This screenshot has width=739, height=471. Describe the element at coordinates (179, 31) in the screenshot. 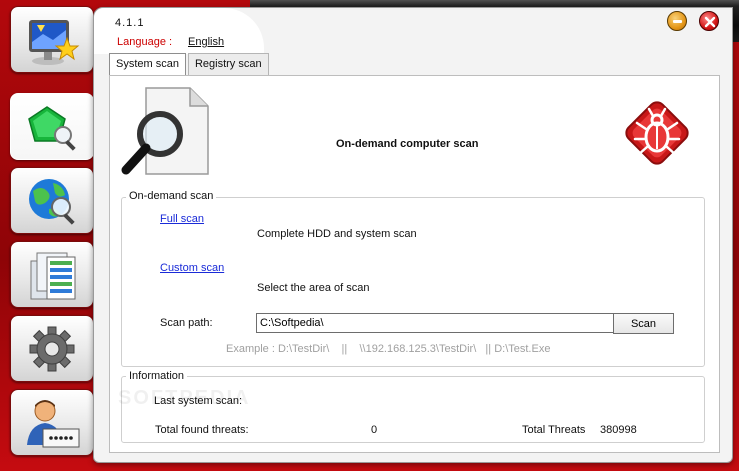

I see `window-header: 4.1.1 Language : English` at that location.